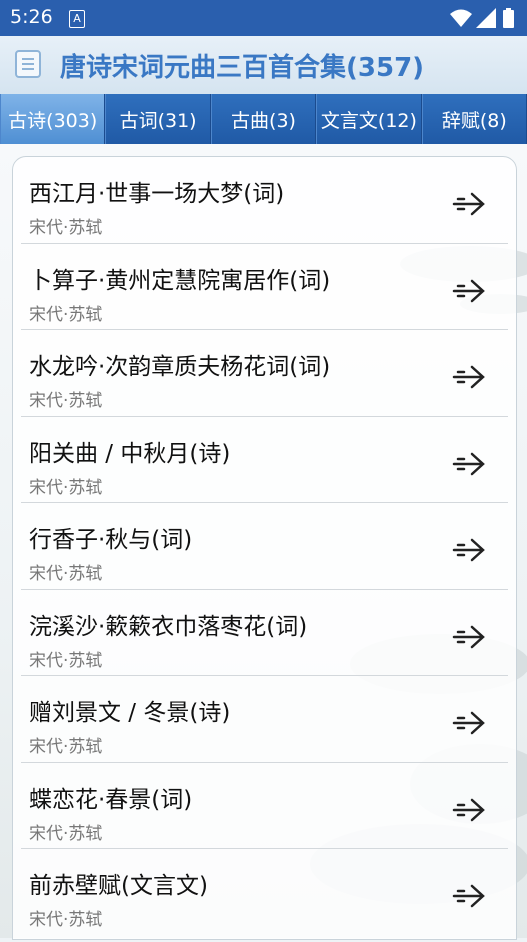  Describe the element at coordinates (158, 119) in the screenshot. I see `tab-guci: 古词(31)` at that location.